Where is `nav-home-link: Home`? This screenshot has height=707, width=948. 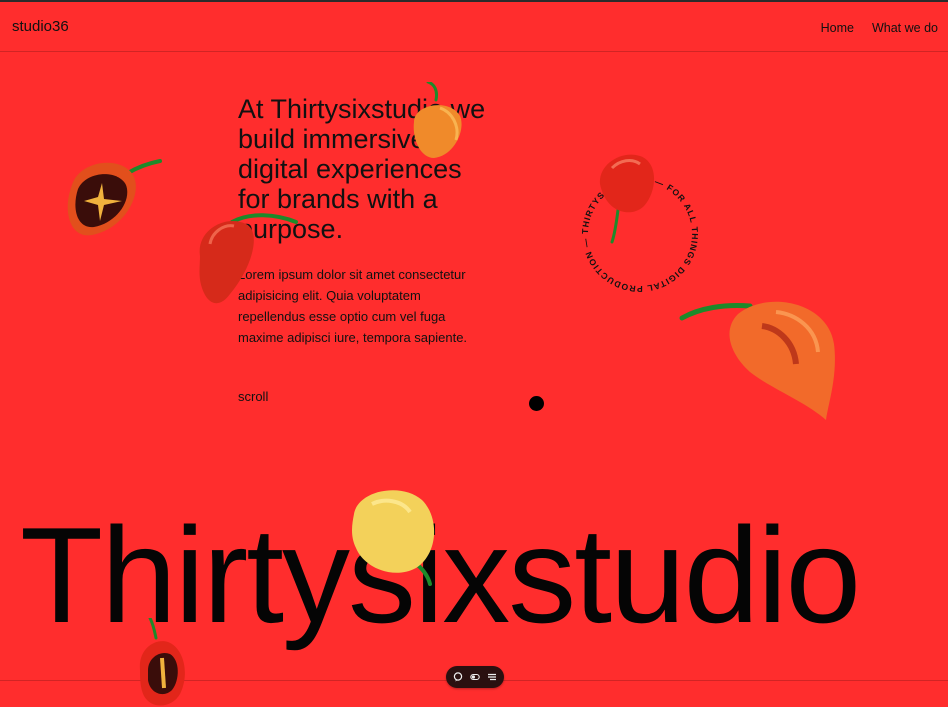
nav-home-link: Home is located at coordinates (837, 28).